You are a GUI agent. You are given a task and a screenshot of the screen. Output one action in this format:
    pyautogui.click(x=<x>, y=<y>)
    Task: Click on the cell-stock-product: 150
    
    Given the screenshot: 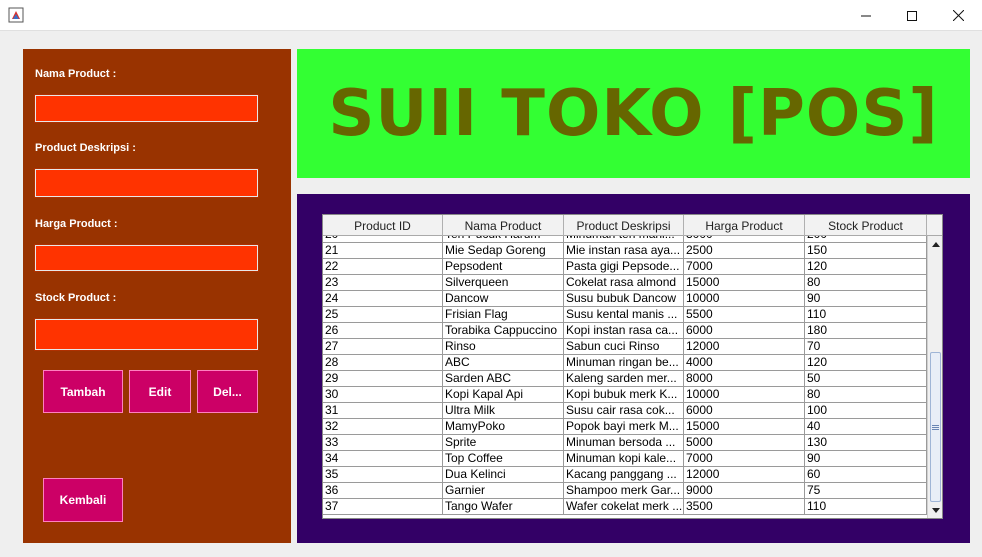 What is the action you would take?
    pyautogui.click(x=866, y=251)
    